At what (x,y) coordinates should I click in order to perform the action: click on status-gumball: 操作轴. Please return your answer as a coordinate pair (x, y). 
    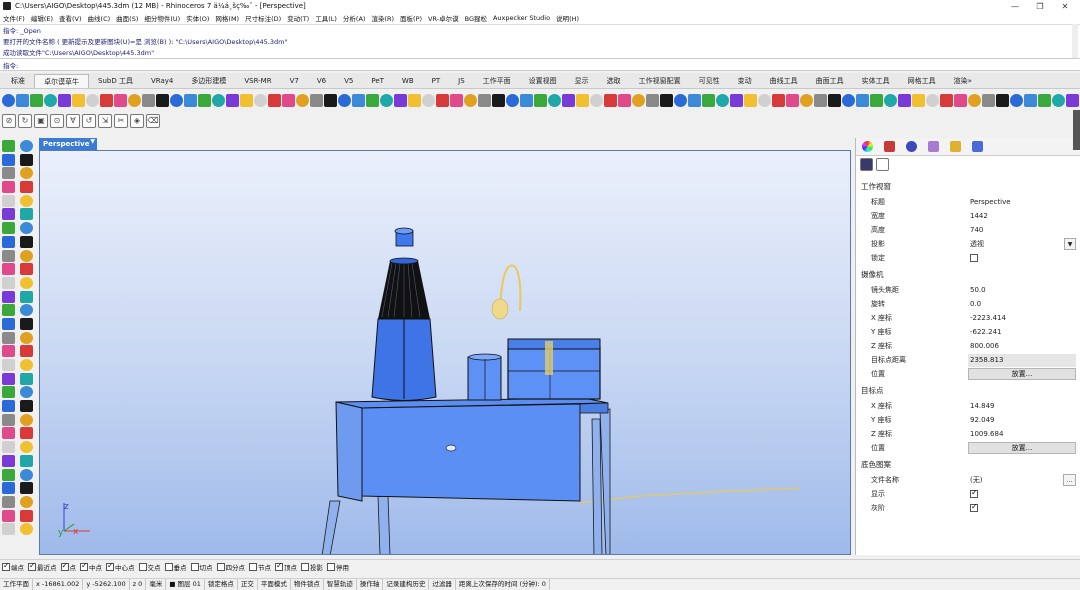
    Looking at the image, I should click on (370, 584).